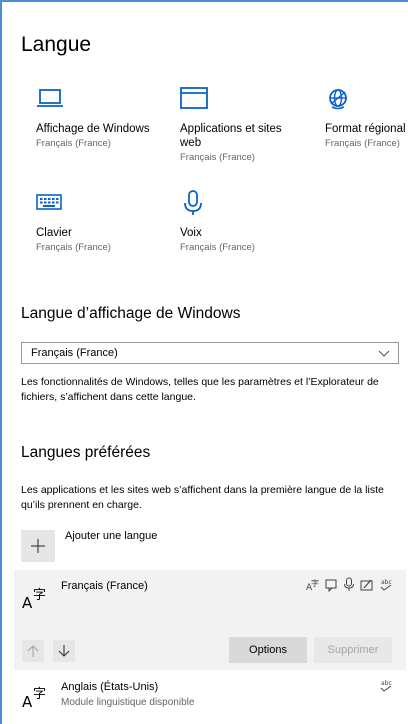  Describe the element at coordinates (110, 687) in the screenshot. I see `language-name: Anglais (États-Unis)` at that location.